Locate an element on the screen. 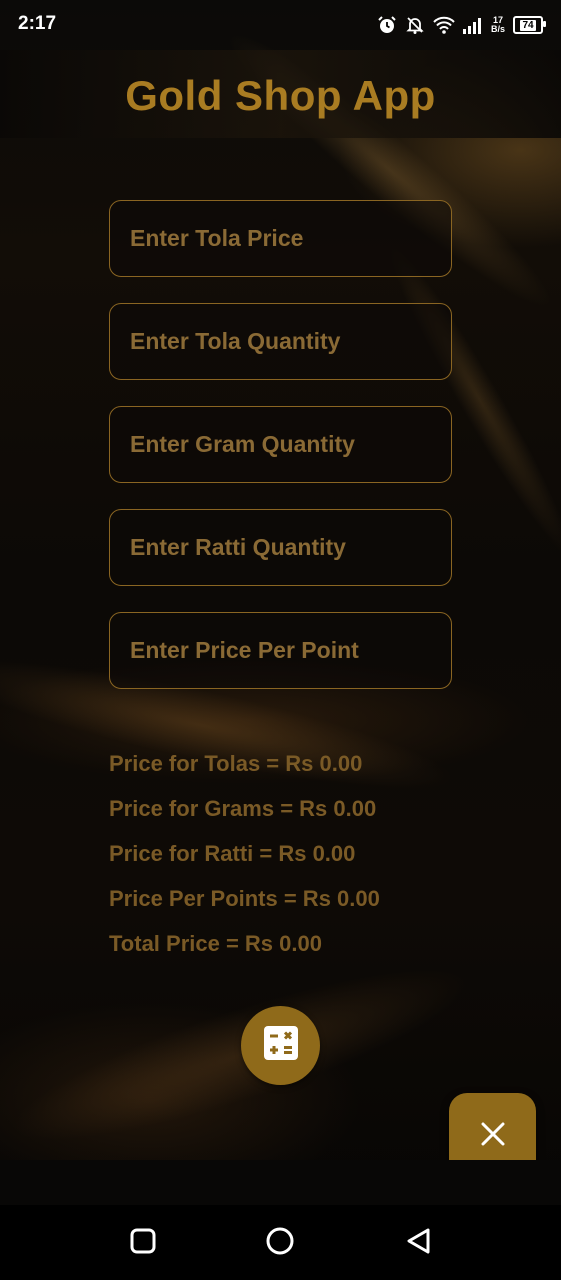 The height and width of the screenshot is (1280, 561). total-price-text: Total Price = Rs 0.00 is located at coordinates (215, 943).